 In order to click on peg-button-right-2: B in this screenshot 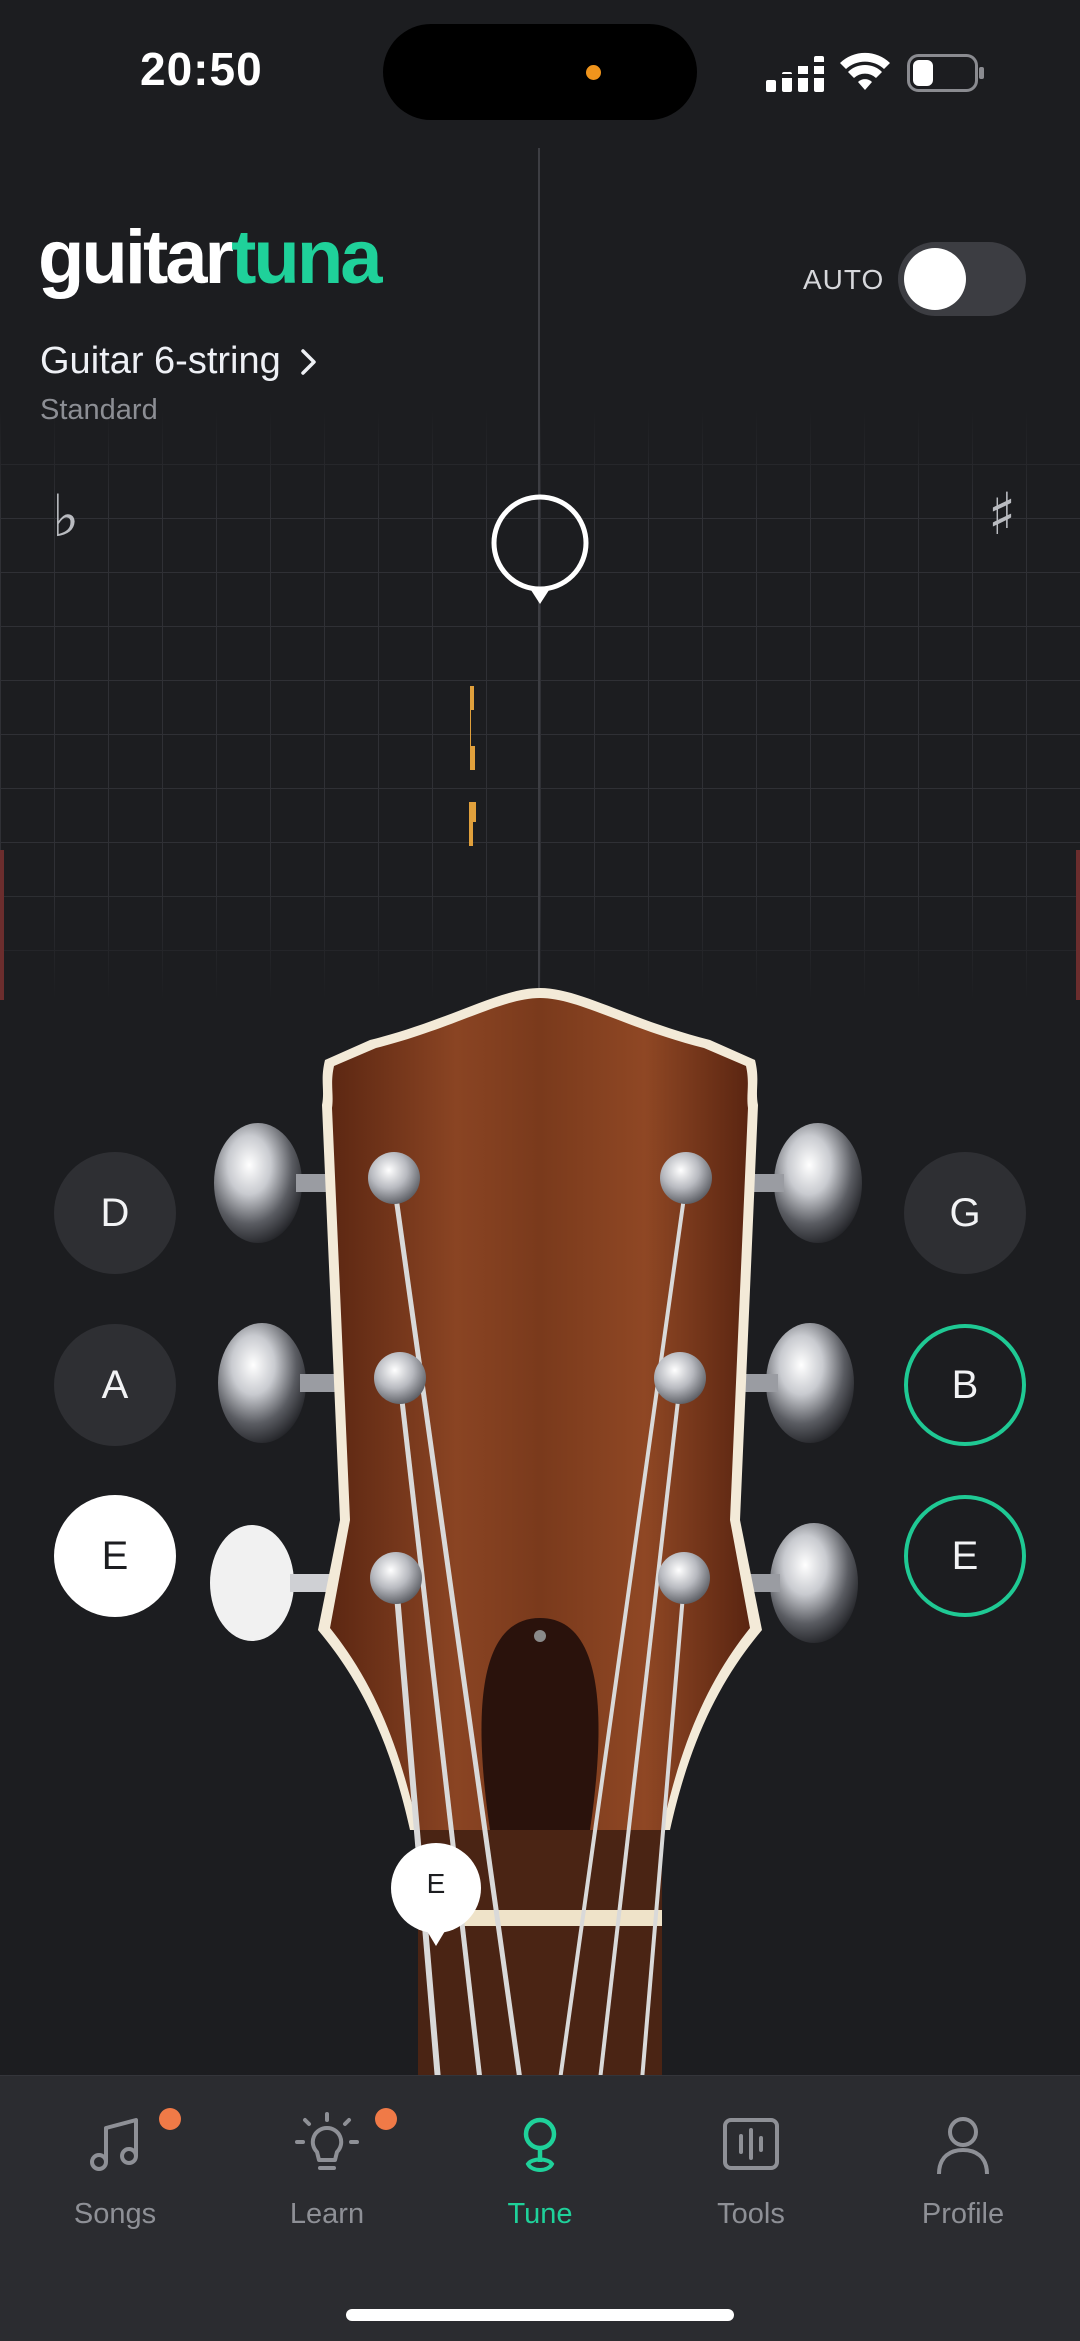, I will do `click(965, 1385)`.